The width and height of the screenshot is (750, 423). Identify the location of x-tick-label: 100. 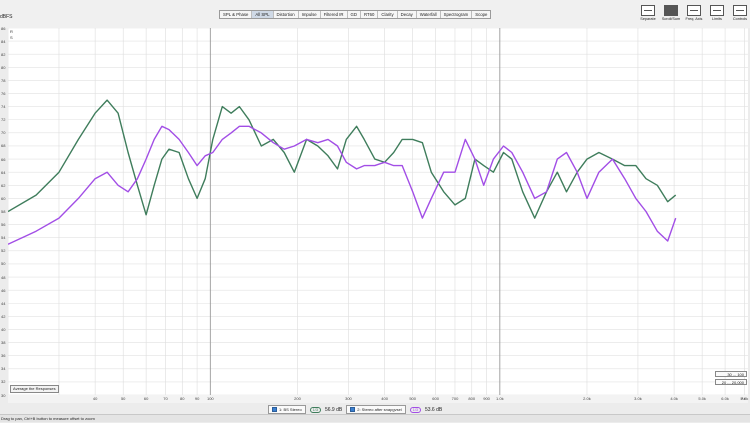
(210, 398).